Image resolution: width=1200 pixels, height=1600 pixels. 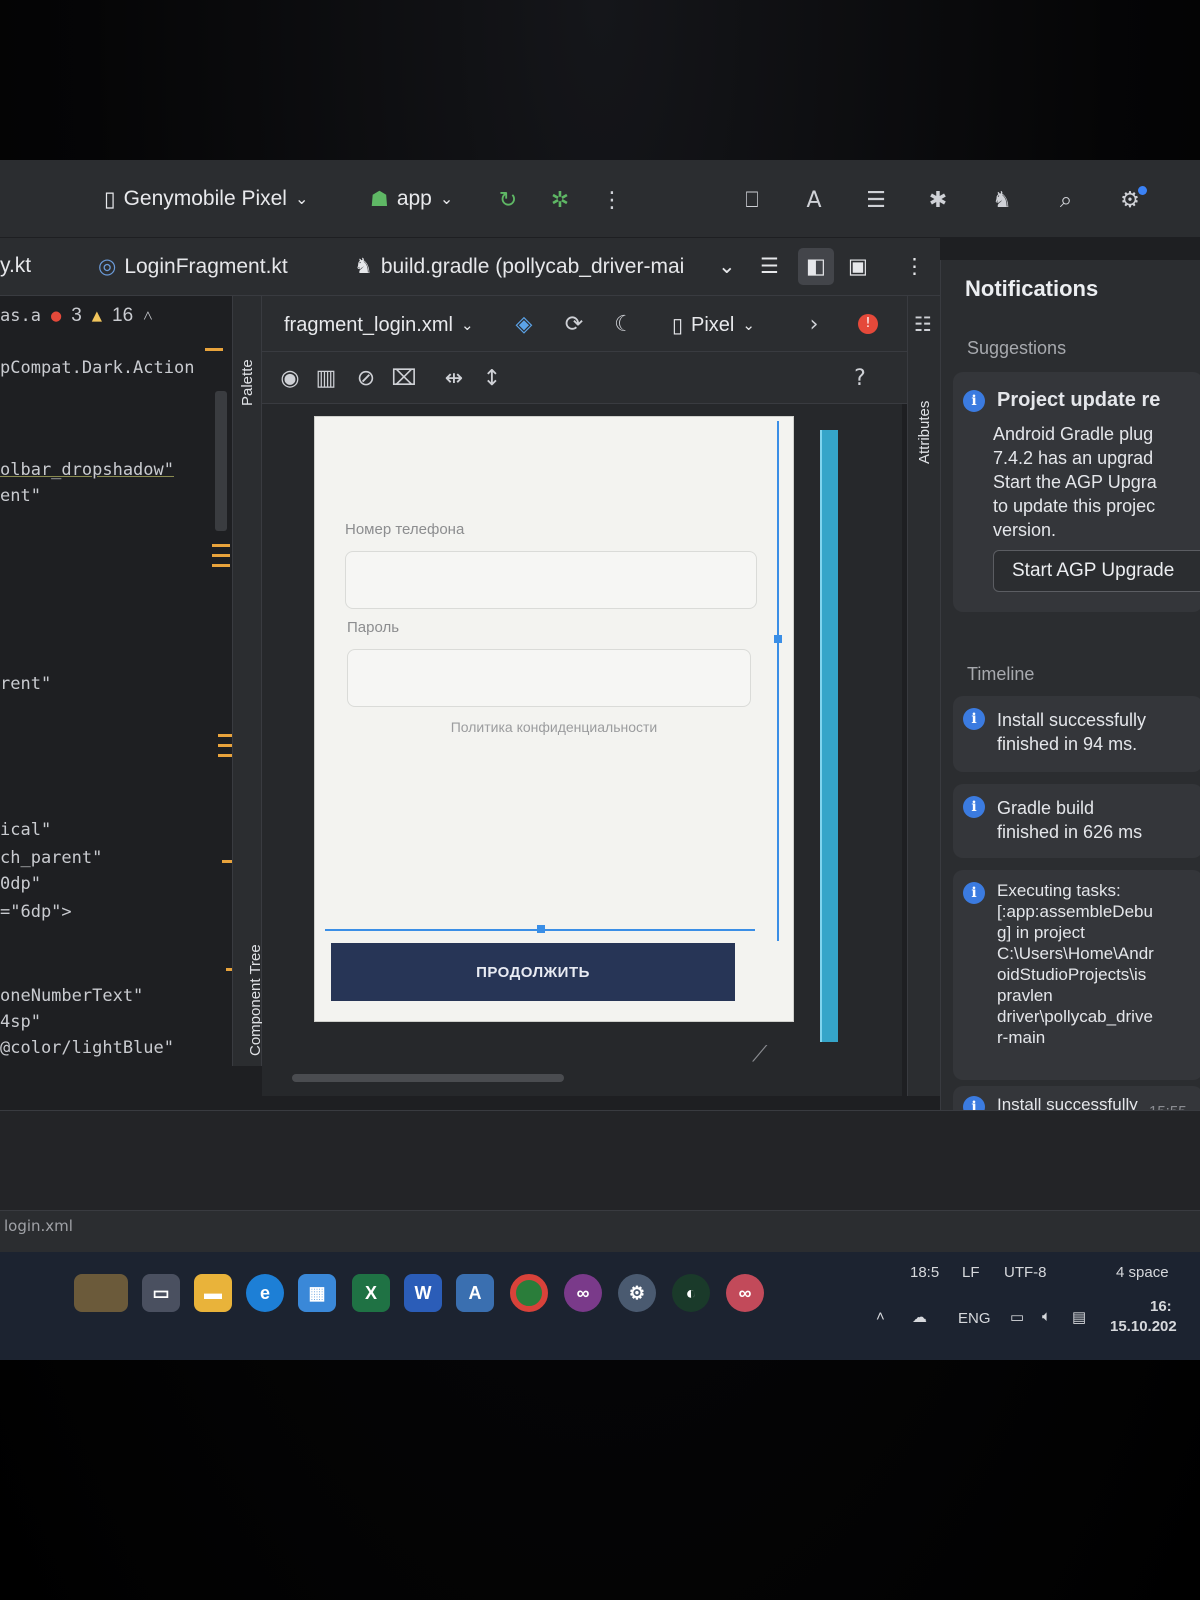 I want to click on tab-partial: y.kt, so click(x=15, y=266).